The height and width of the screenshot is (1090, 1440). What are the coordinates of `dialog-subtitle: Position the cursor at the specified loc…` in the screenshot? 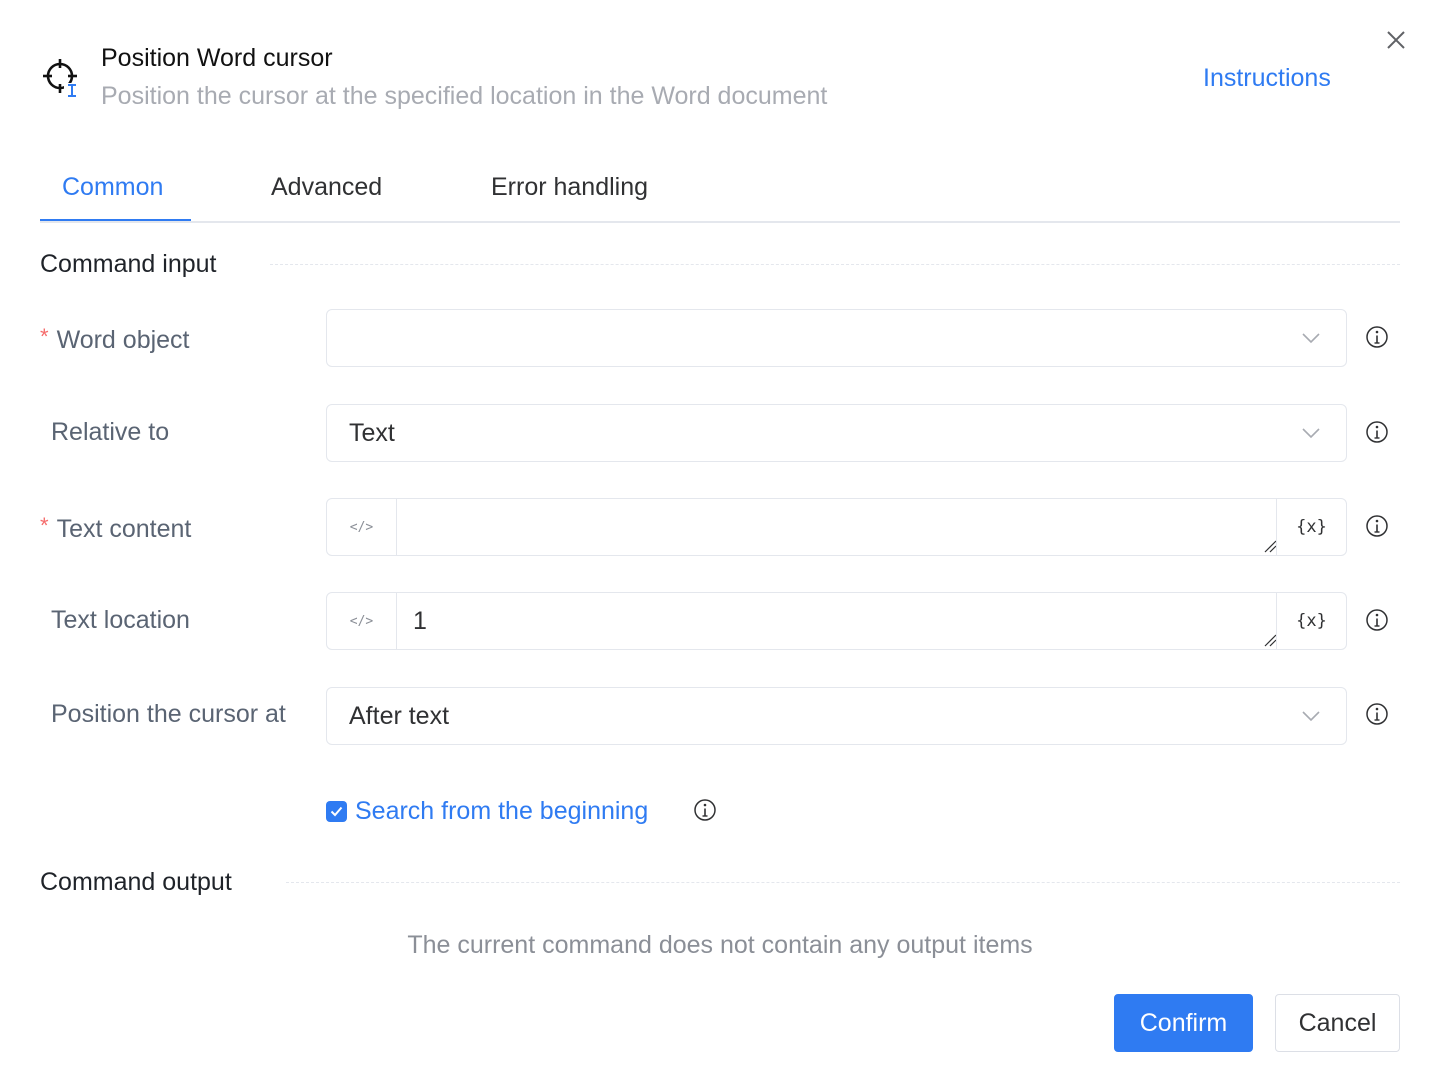 It's located at (464, 96).